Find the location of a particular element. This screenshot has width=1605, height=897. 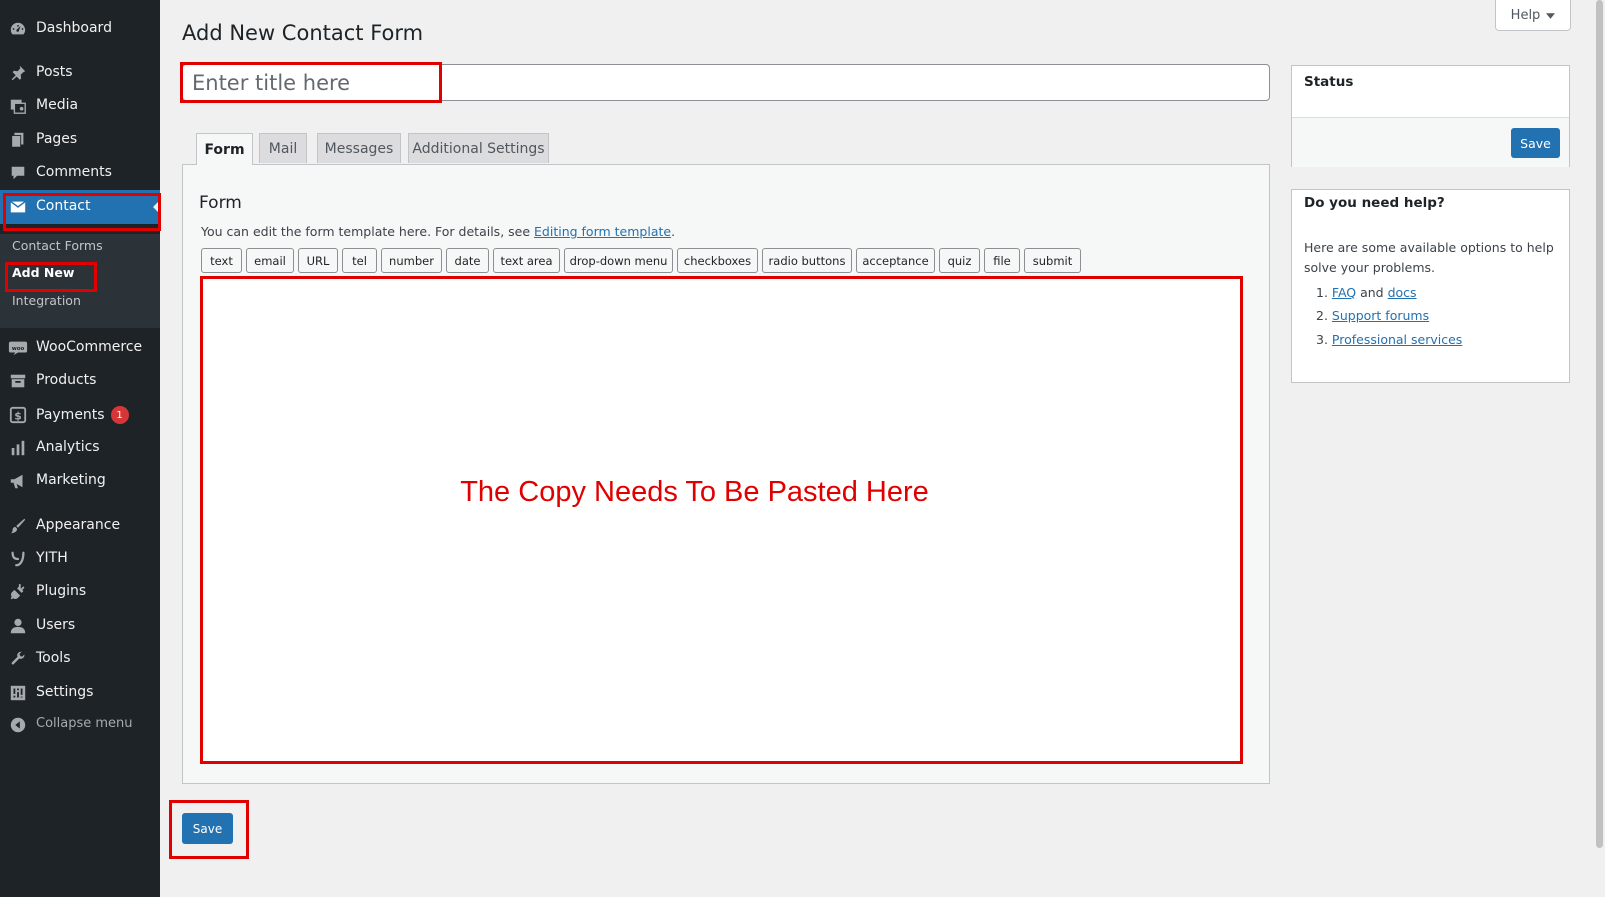

tab-additional-settings: Additional Settings is located at coordinates (478, 148).